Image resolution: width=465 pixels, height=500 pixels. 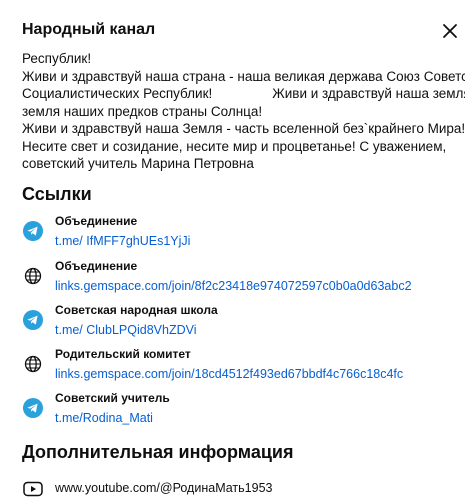 What do you see at coordinates (232, 413) in the screenshot?
I see `link-item: Советский учитель t.me/Rodina_Mati` at bounding box center [232, 413].